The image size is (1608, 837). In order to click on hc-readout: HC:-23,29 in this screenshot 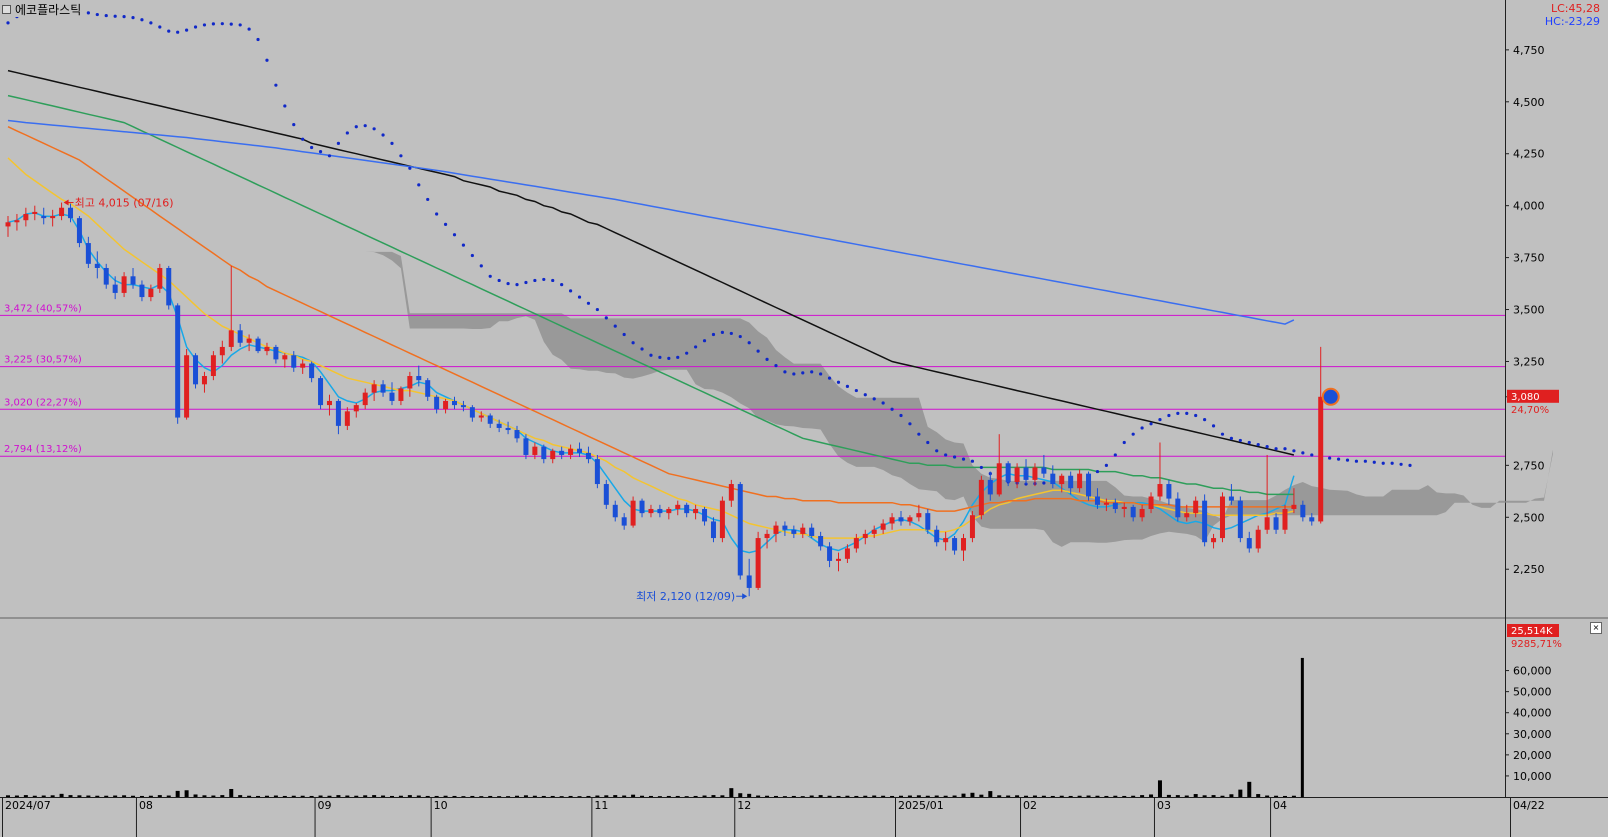, I will do `click(1572, 21)`.